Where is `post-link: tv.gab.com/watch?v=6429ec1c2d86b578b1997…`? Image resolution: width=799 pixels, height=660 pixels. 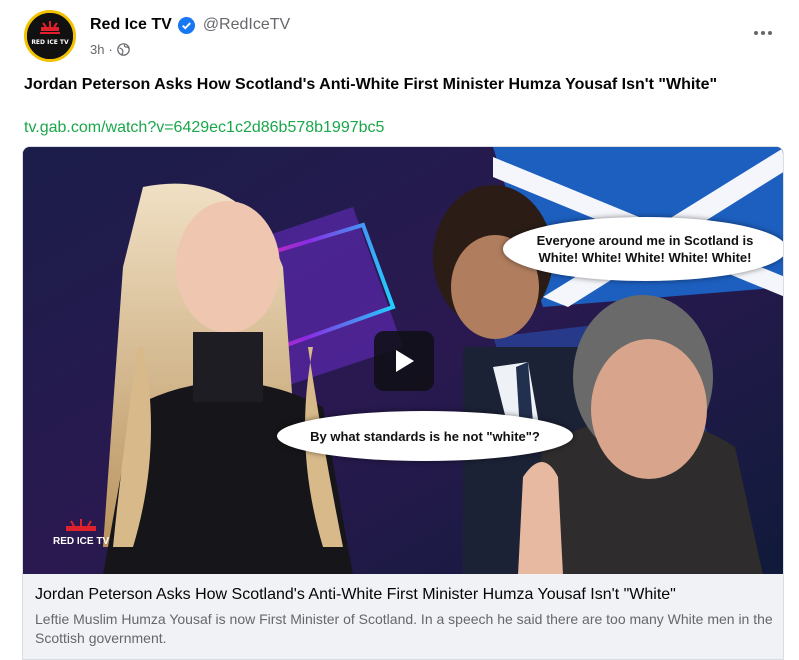
post-link: tv.gab.com/watch?v=6429ec1c2d86b578b1997… is located at coordinates (204, 128).